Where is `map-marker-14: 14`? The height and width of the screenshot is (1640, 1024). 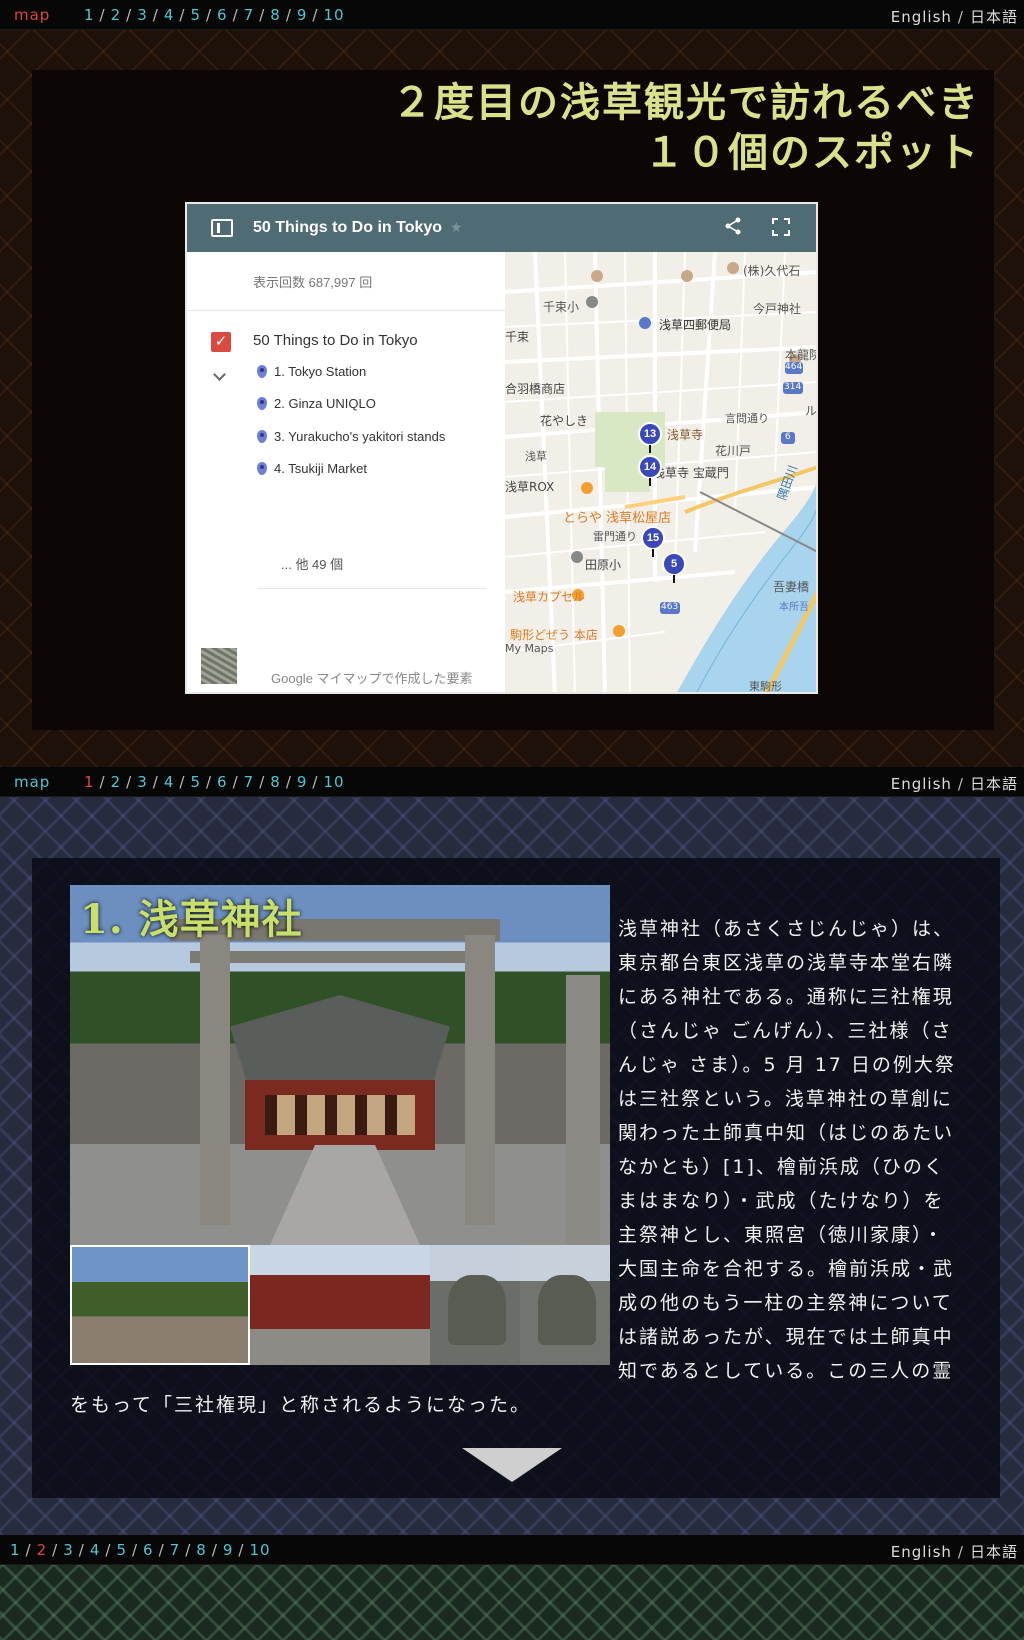
map-marker-14: 14 is located at coordinates (650, 470).